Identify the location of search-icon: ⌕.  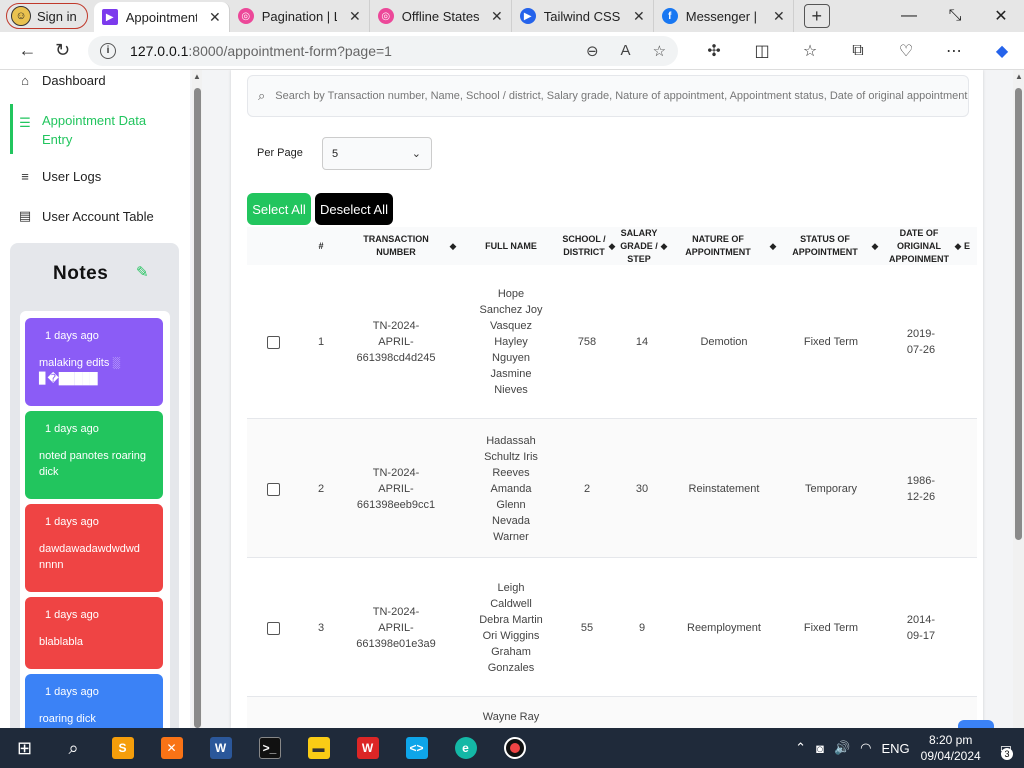
(73, 748).